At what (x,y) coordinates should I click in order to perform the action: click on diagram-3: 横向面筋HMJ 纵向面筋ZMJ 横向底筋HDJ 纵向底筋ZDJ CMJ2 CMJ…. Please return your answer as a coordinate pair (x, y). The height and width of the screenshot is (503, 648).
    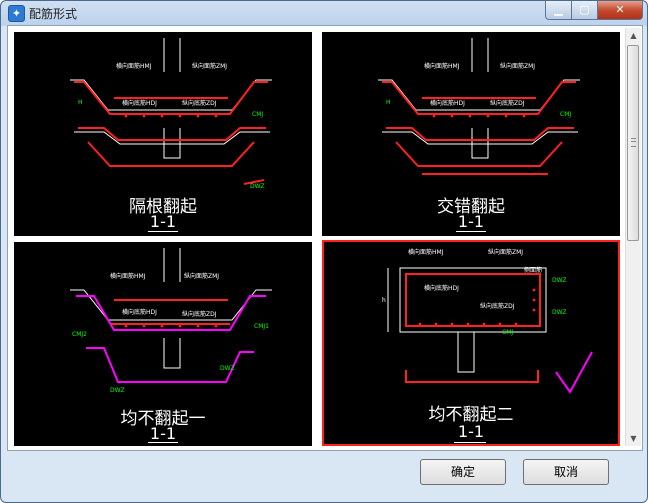
    Looking at the image, I should click on (171, 326).